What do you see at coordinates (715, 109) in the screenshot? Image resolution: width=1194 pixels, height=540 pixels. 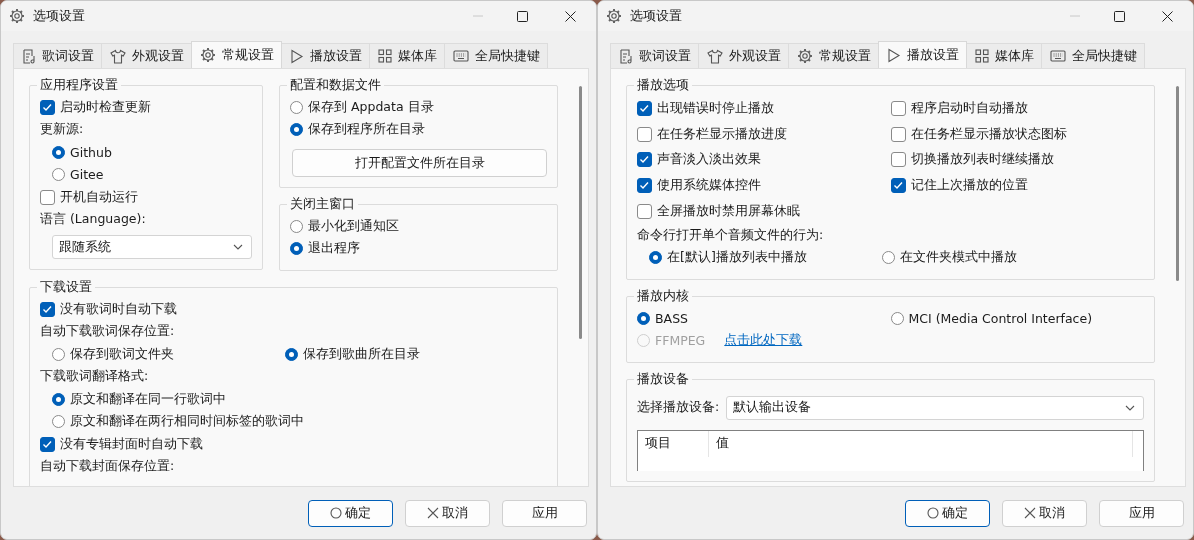 I see `checkbox-label: 出现错误时停止播放` at bounding box center [715, 109].